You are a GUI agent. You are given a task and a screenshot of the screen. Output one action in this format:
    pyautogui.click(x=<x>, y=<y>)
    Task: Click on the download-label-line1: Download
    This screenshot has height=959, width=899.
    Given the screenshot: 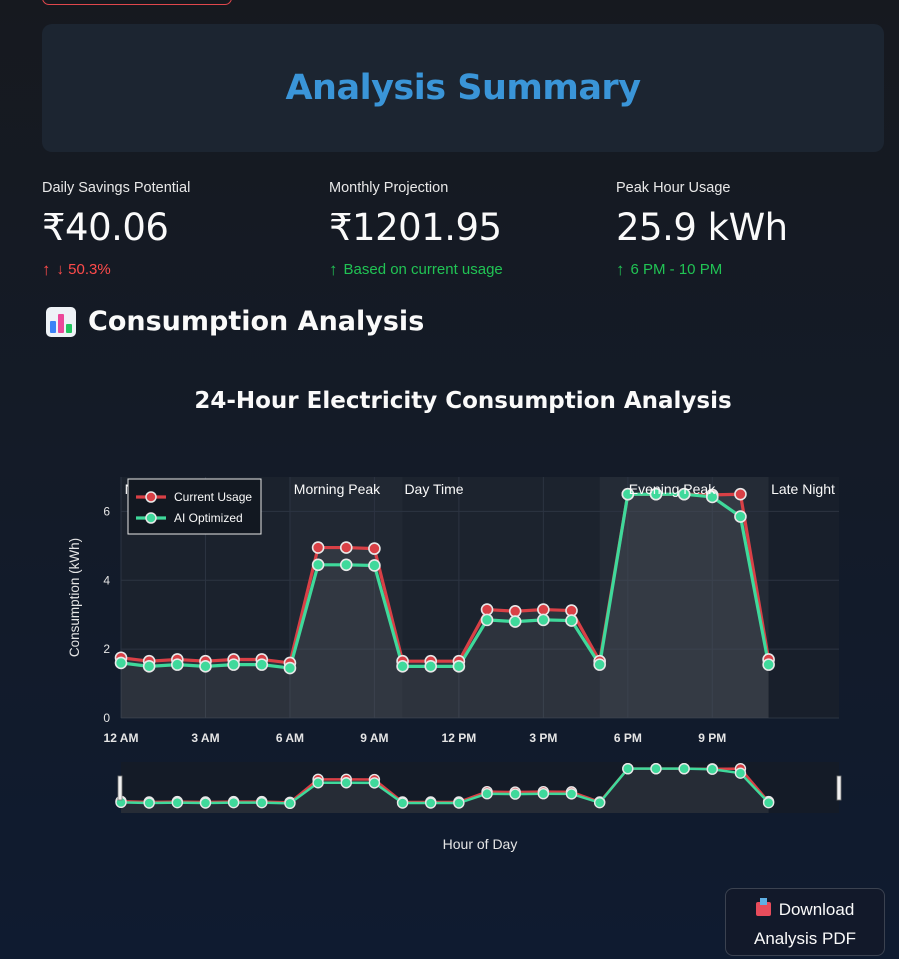 What is the action you would take?
    pyautogui.click(x=816, y=909)
    